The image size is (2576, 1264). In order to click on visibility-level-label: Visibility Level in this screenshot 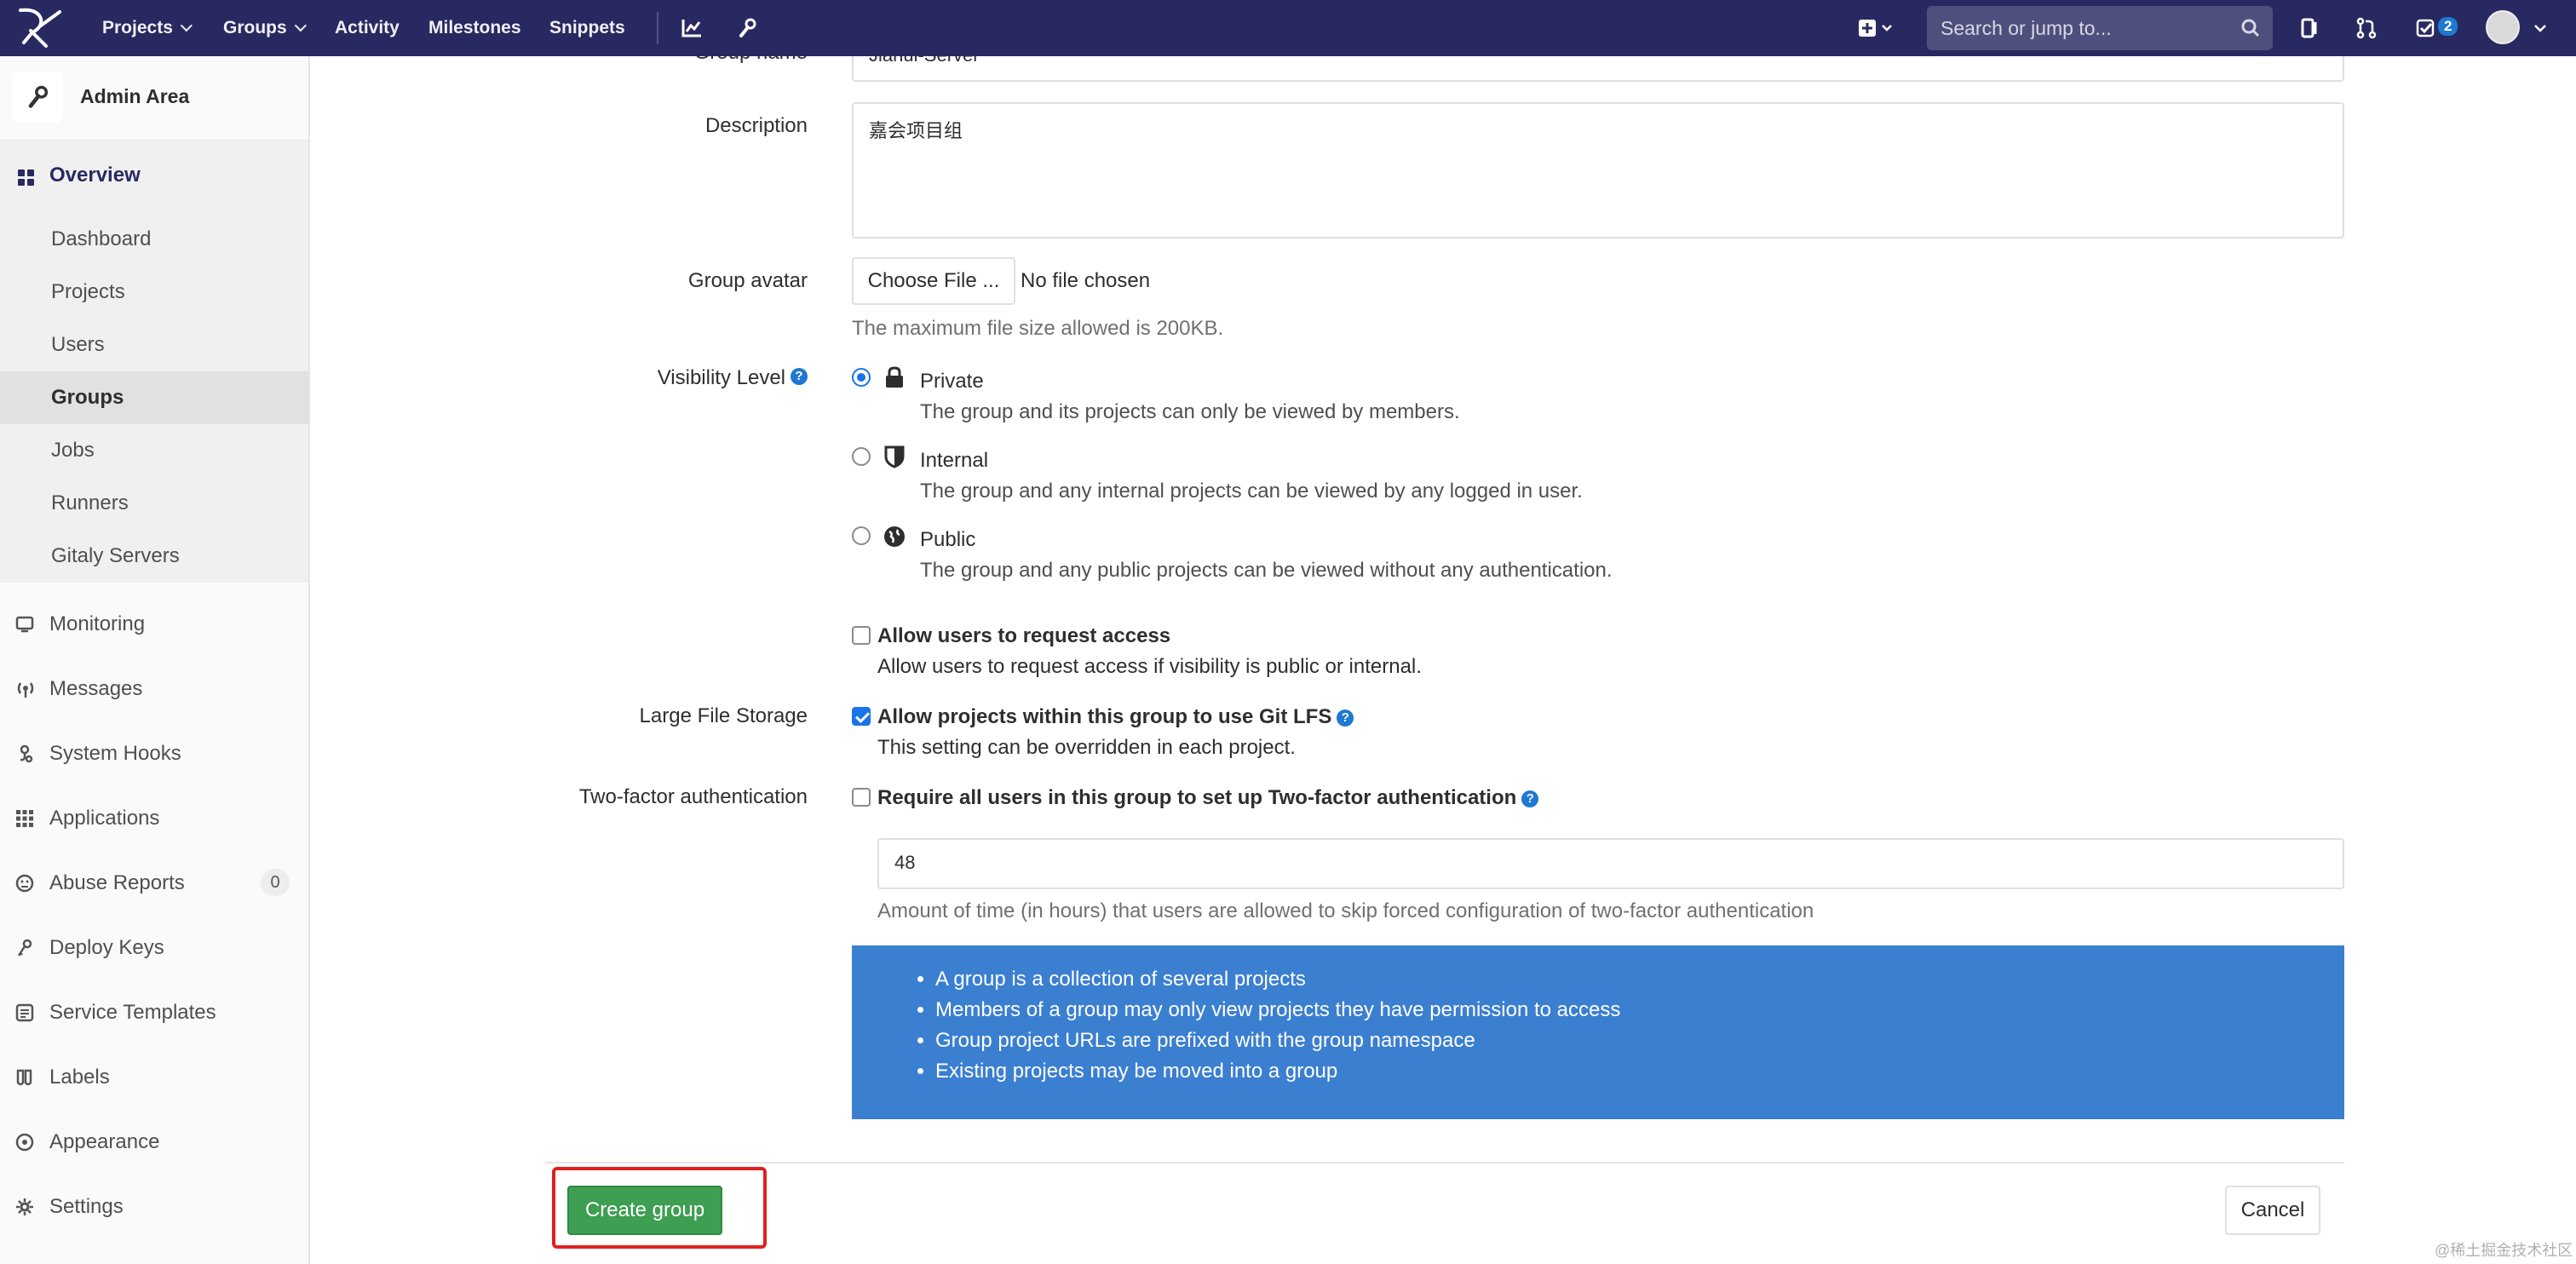, I will do `click(721, 377)`.